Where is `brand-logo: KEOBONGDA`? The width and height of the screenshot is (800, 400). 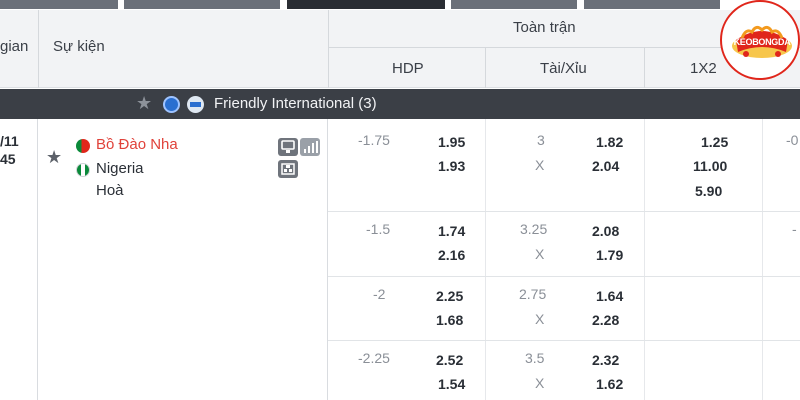 brand-logo: KEOBONGDA is located at coordinates (760, 40).